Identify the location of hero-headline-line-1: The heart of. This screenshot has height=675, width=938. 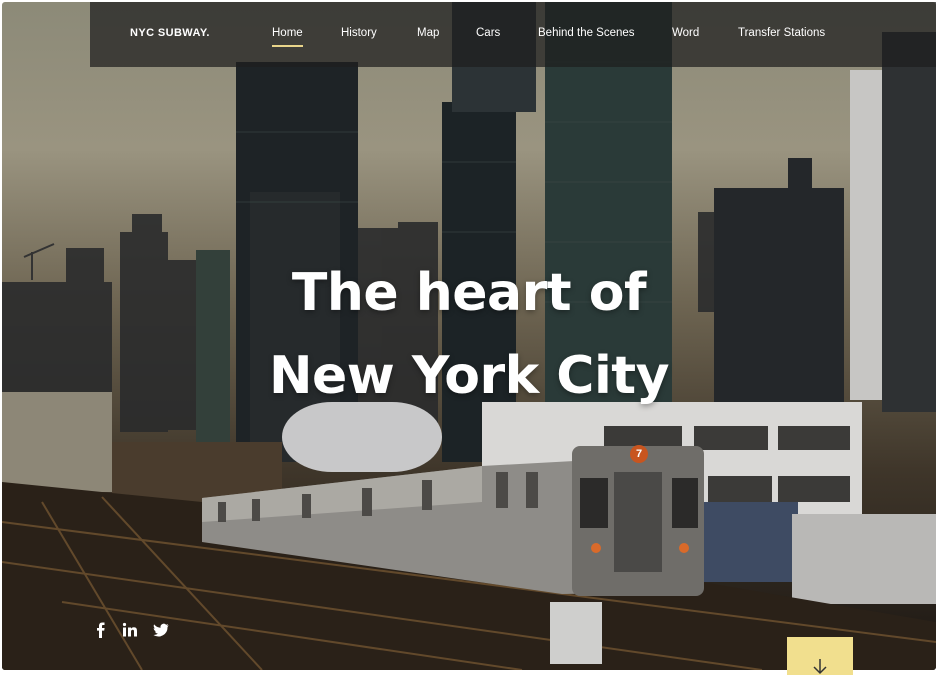
(469, 293).